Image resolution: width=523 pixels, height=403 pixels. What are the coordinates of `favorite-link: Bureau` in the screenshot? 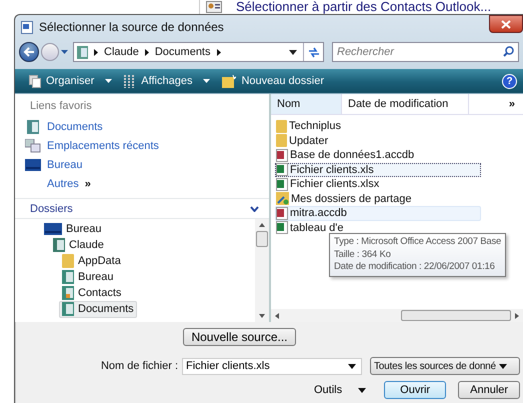 It's located at (142, 164).